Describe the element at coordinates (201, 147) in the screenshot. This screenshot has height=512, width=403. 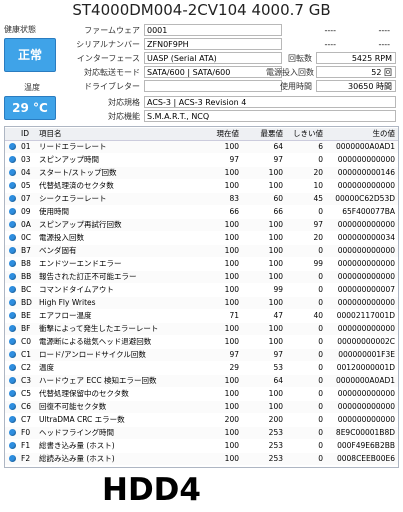
I see `table-row: 01 リードエラーレート 100 64 6 0000000A0AD1` at that location.